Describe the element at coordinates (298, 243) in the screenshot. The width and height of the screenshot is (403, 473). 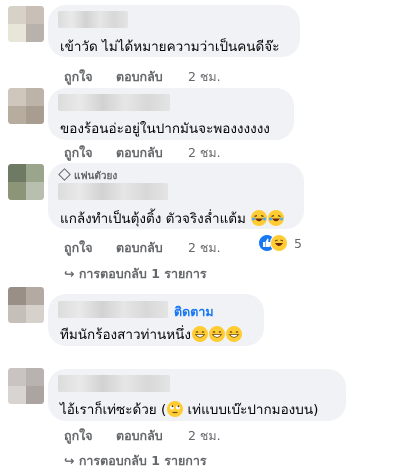
I see `reaction-count: 5` at that location.